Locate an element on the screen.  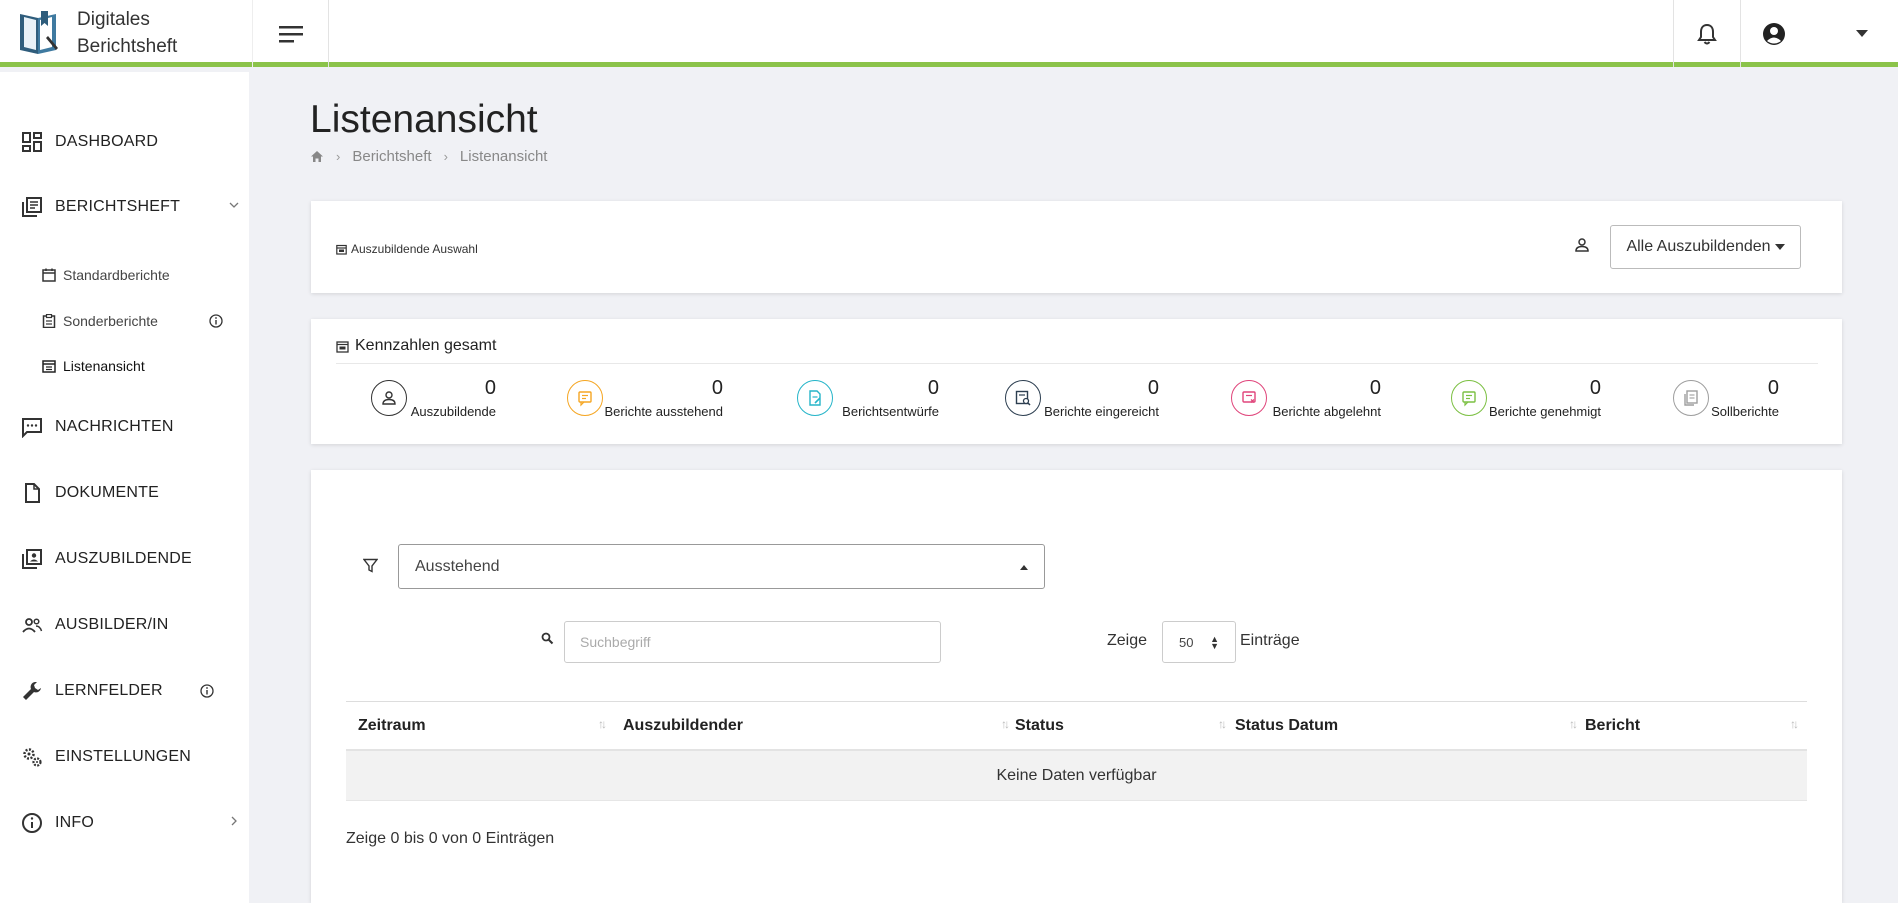
app-name: Digitales Berichtsheft is located at coordinates (127, 33).